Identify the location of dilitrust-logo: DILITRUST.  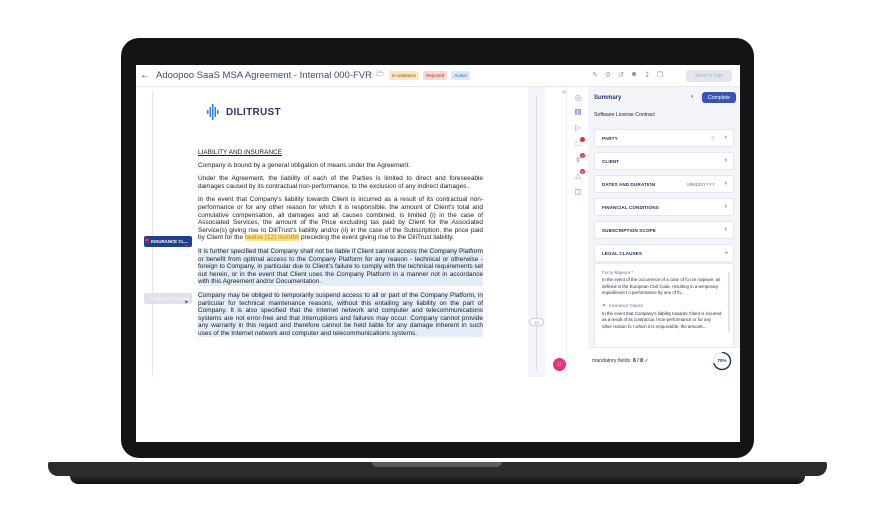
(243, 112).